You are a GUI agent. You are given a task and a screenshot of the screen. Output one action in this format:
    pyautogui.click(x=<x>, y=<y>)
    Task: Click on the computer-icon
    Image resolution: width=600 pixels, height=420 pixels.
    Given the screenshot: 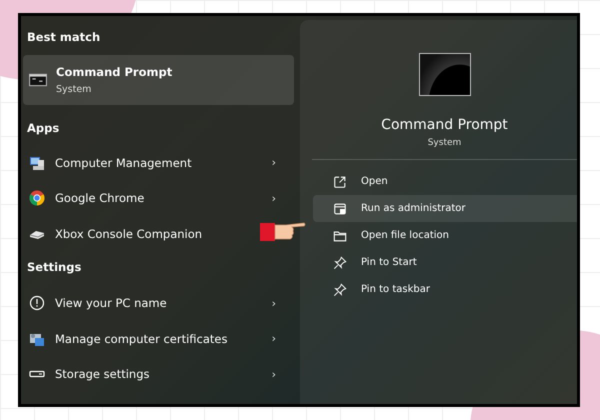 What is the action you would take?
    pyautogui.click(x=37, y=162)
    